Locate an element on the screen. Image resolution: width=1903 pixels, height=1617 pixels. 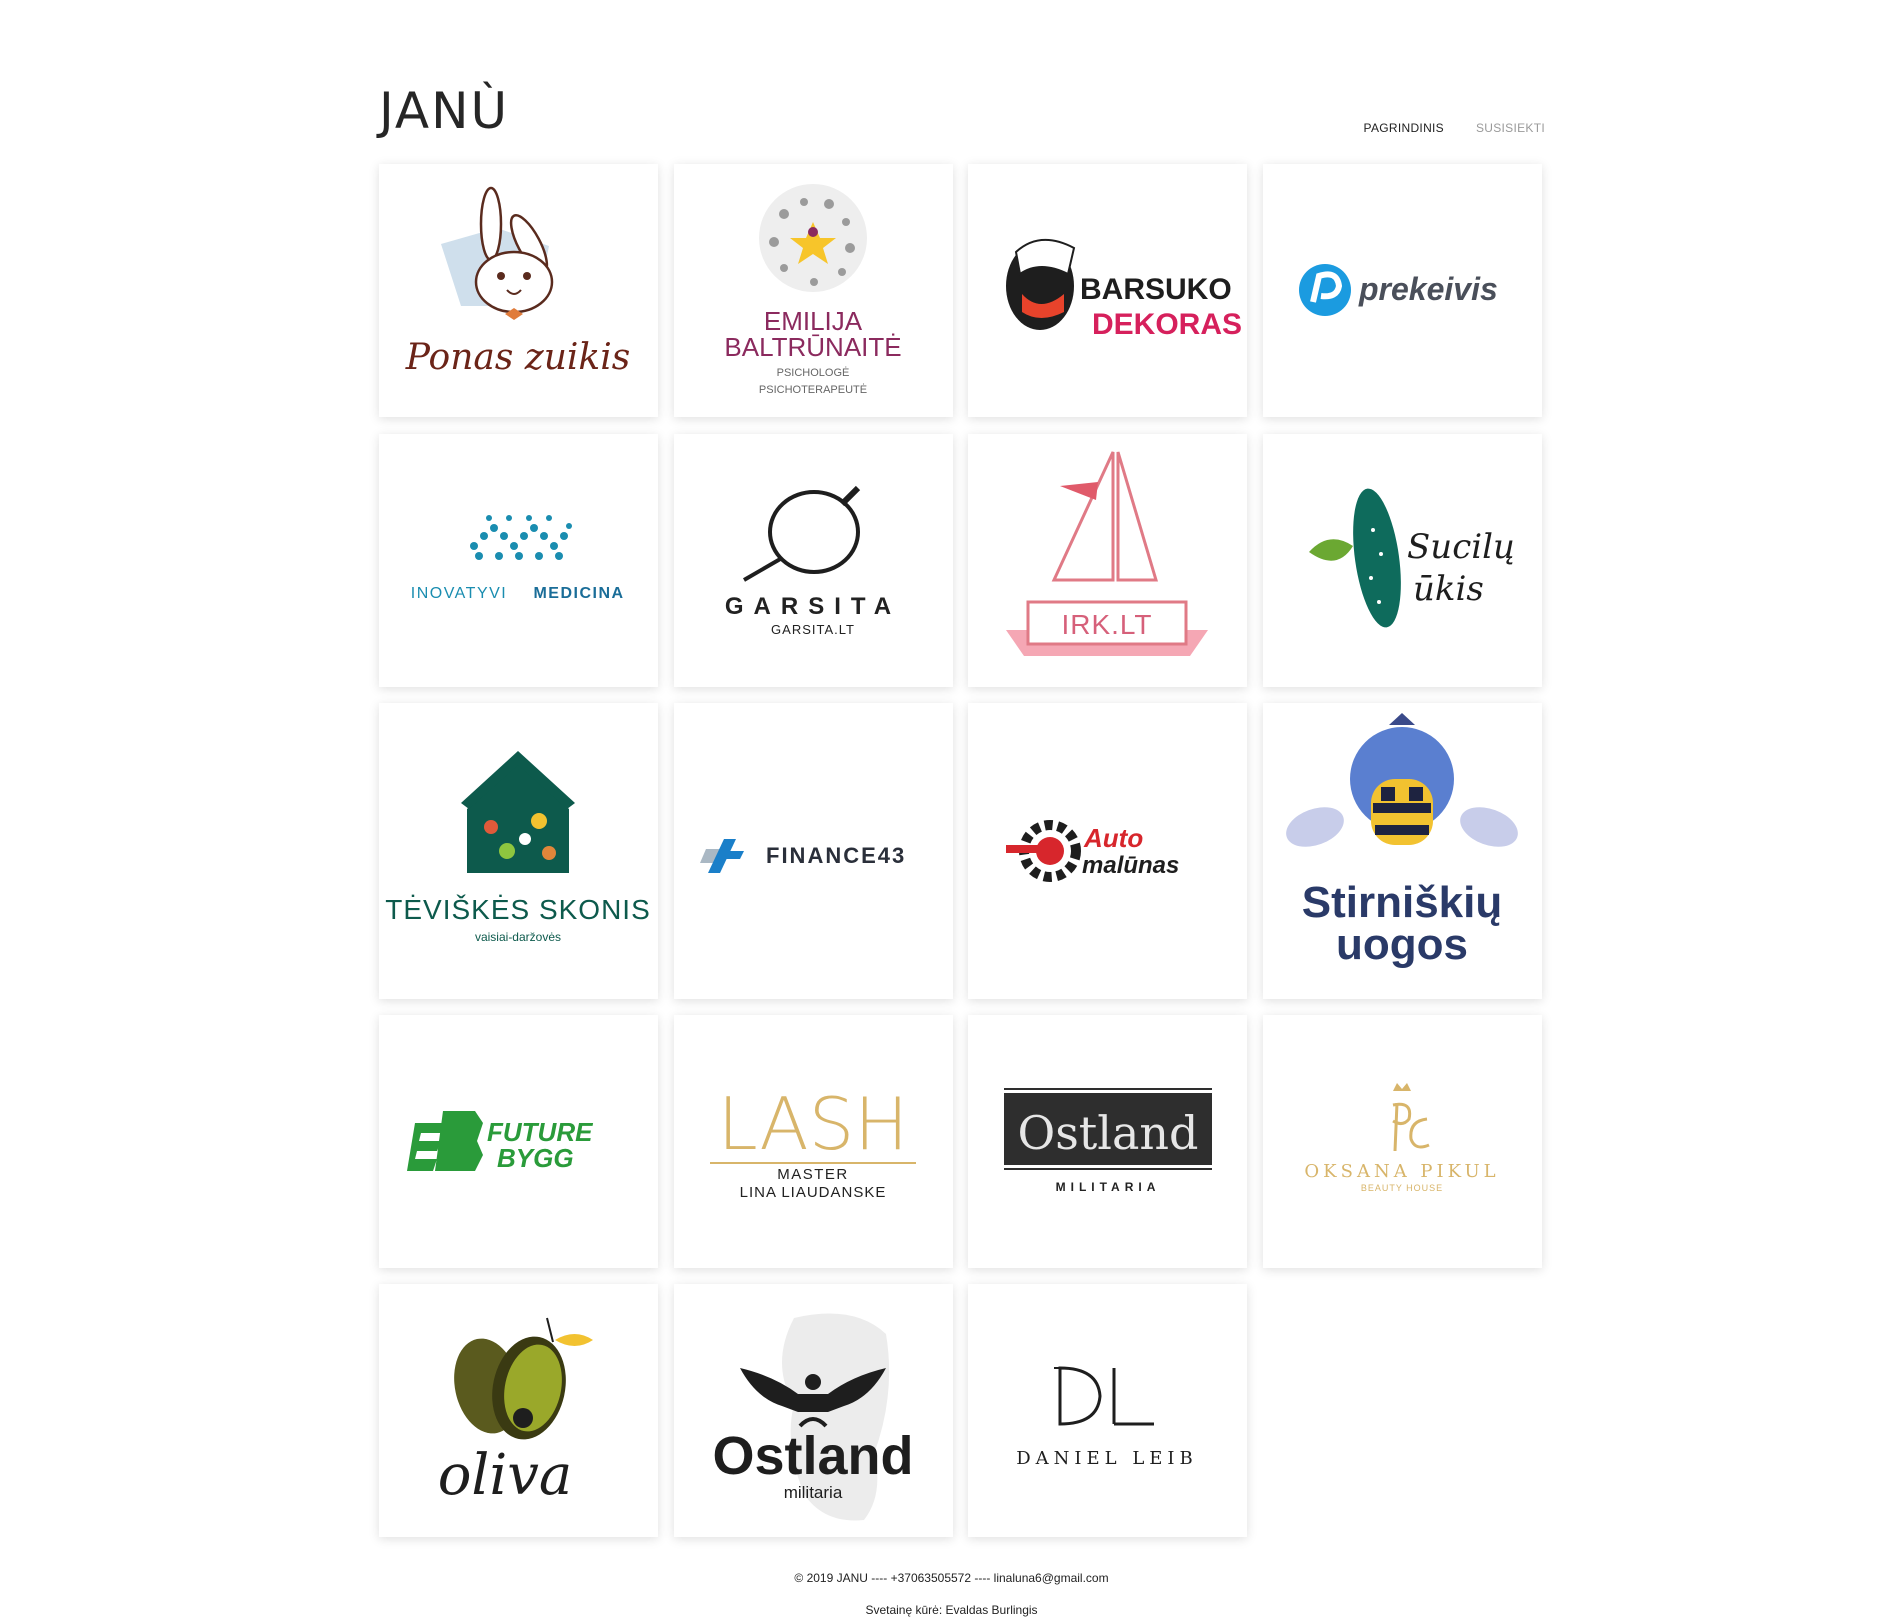
portfolio-item-inovatyvi-medicina: INOVATYVI MEDICINA is located at coordinates (518, 560).